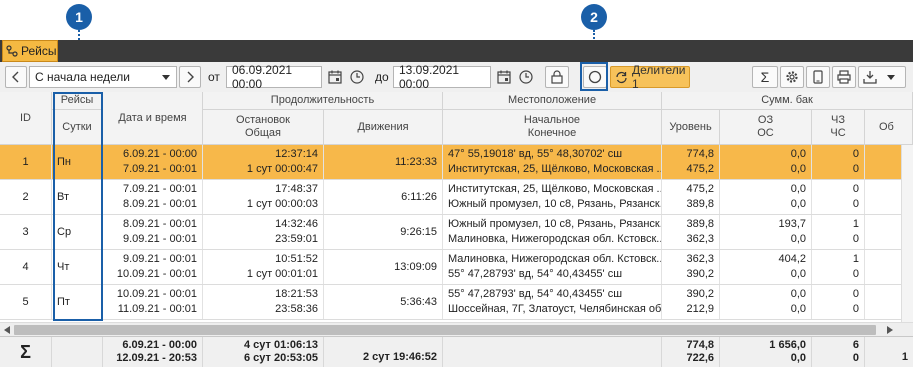 The width and height of the screenshot is (913, 367). Describe the element at coordinates (838, 267) in the screenshot. I see `row-chz-chs: 10` at that location.